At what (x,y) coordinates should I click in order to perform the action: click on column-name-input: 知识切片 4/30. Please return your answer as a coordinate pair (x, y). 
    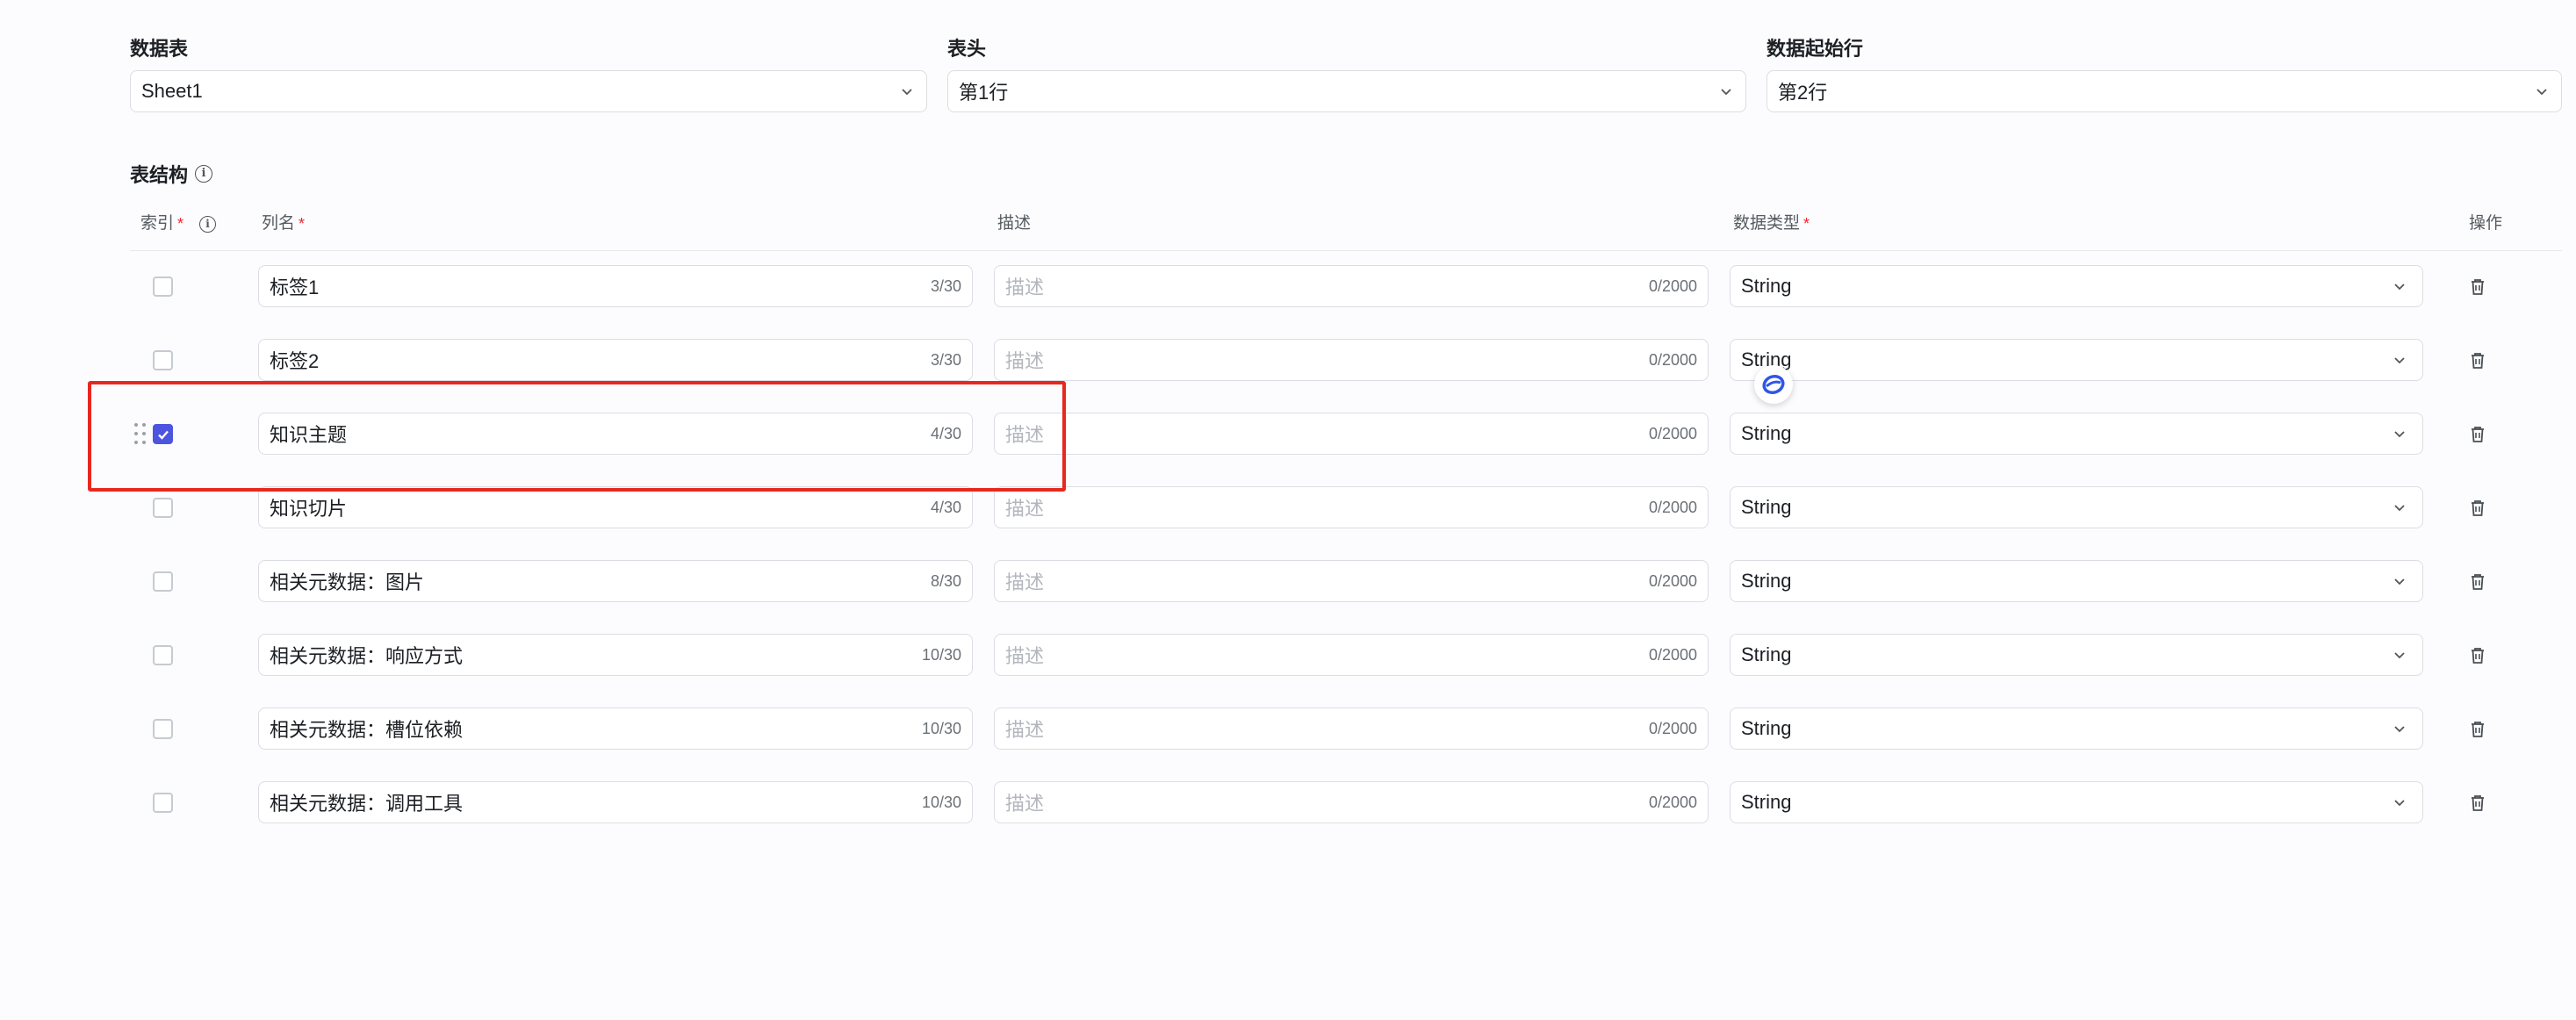
    Looking at the image, I should click on (615, 507).